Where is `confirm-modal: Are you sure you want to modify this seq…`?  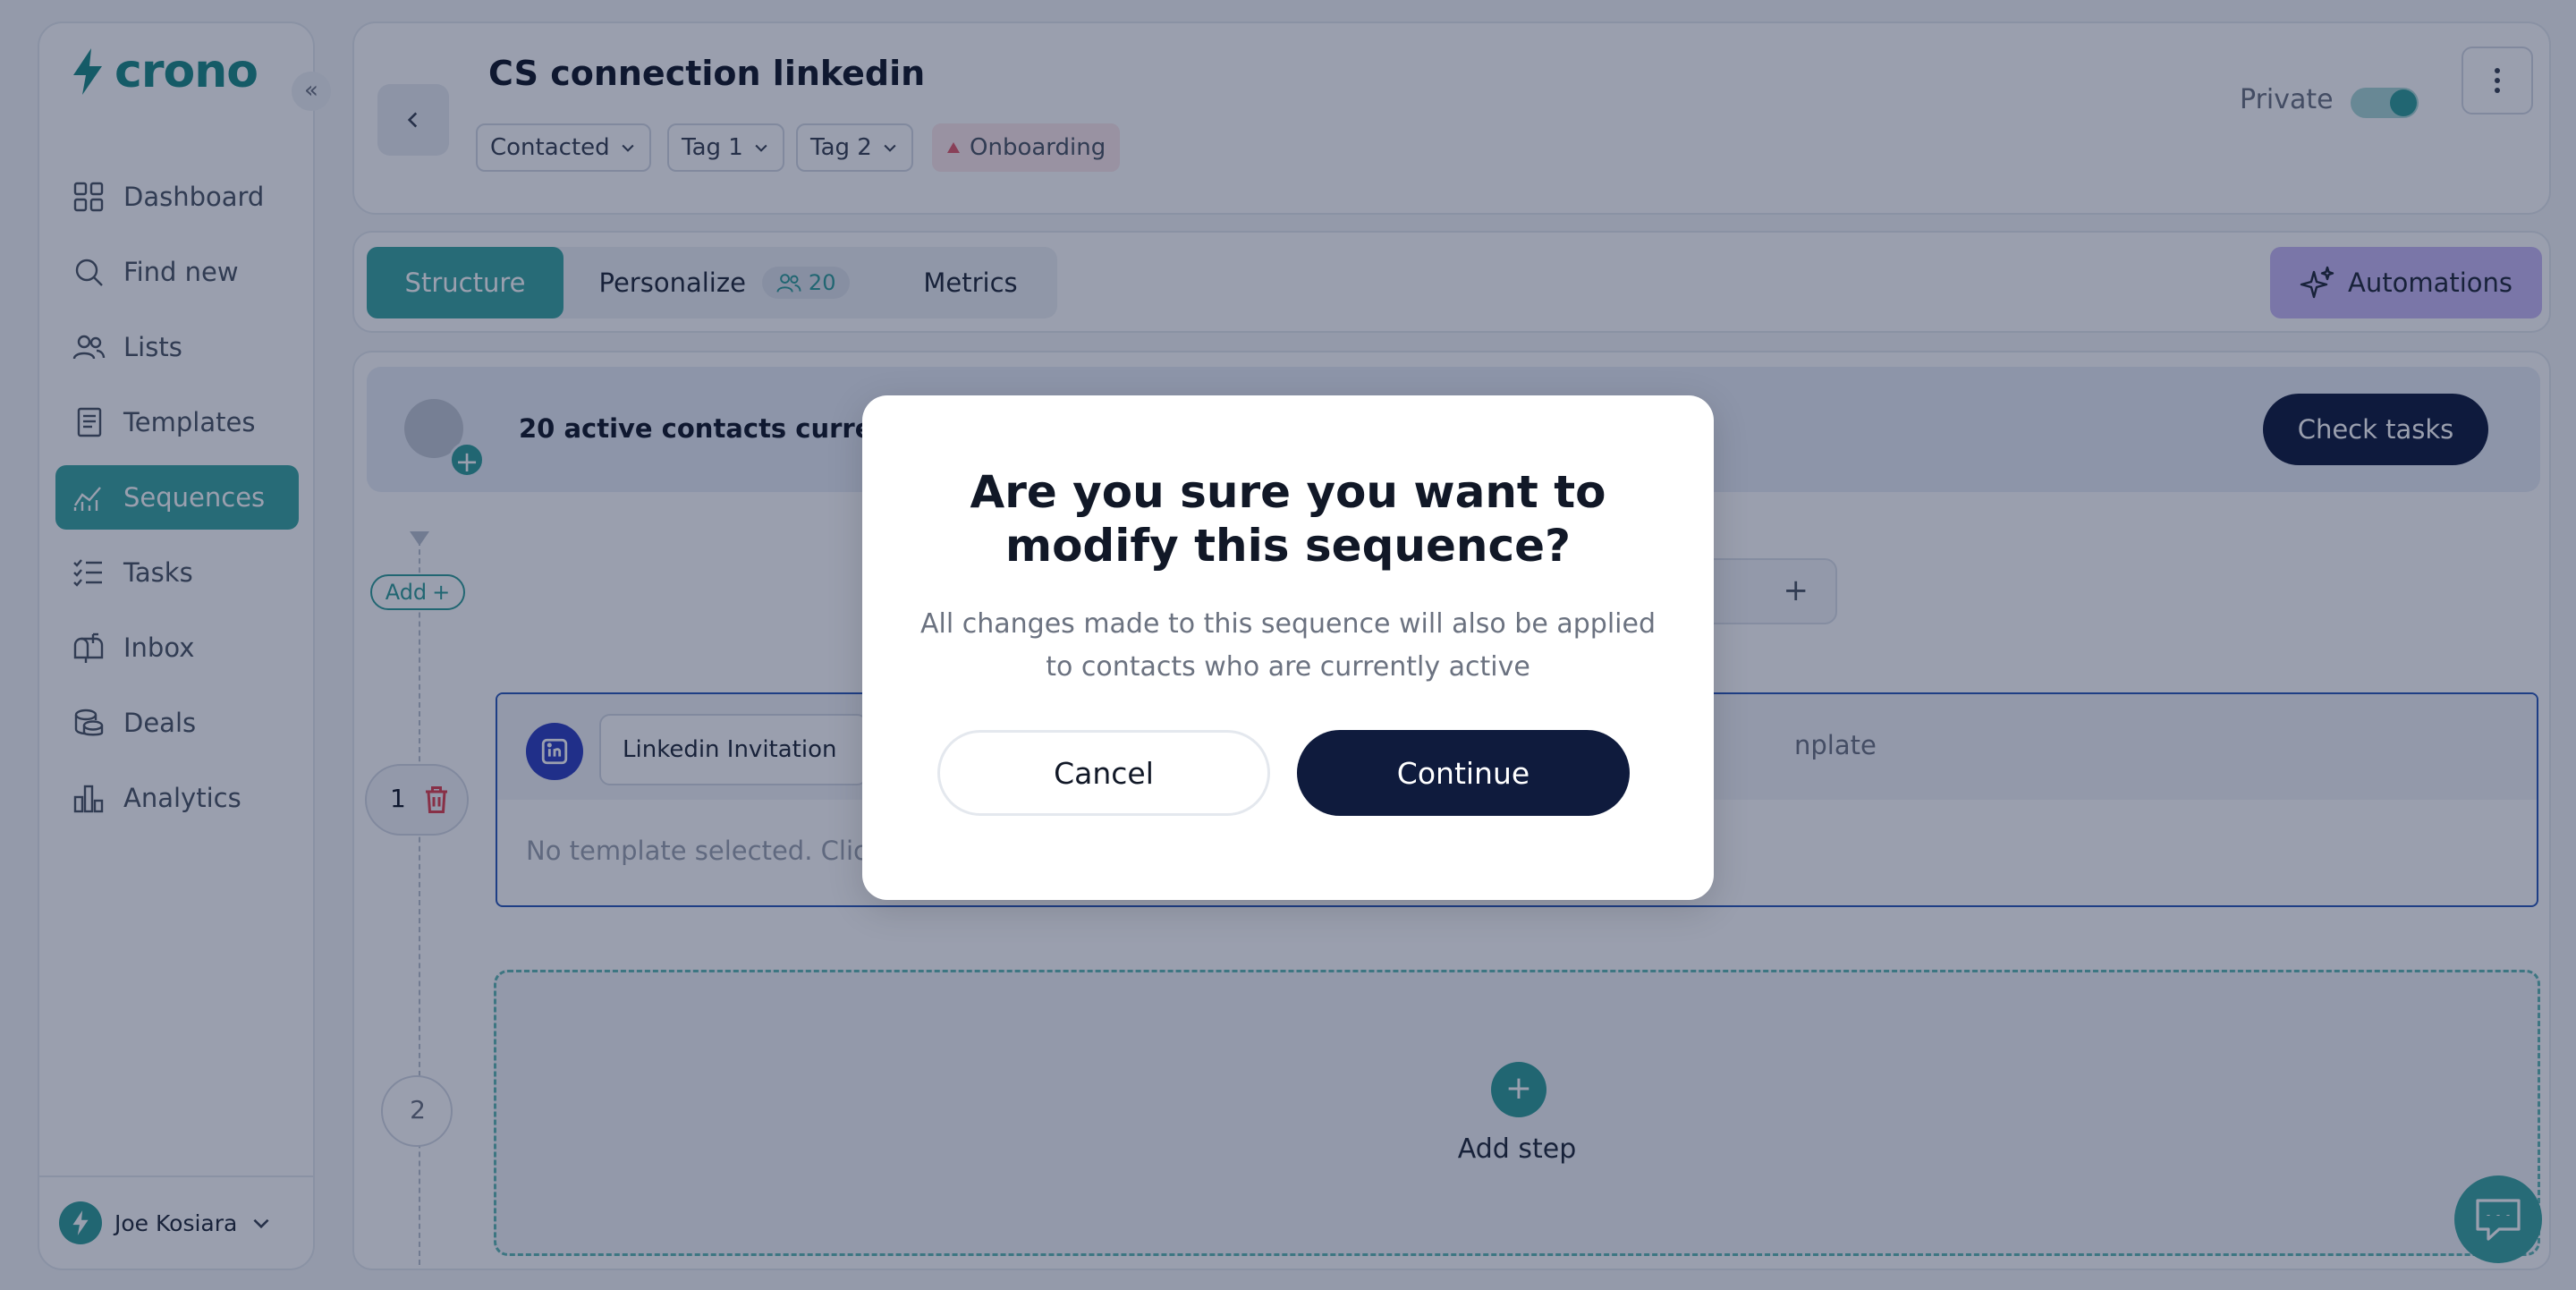 confirm-modal: Are you sure you want to modify this seq… is located at coordinates (1288, 647).